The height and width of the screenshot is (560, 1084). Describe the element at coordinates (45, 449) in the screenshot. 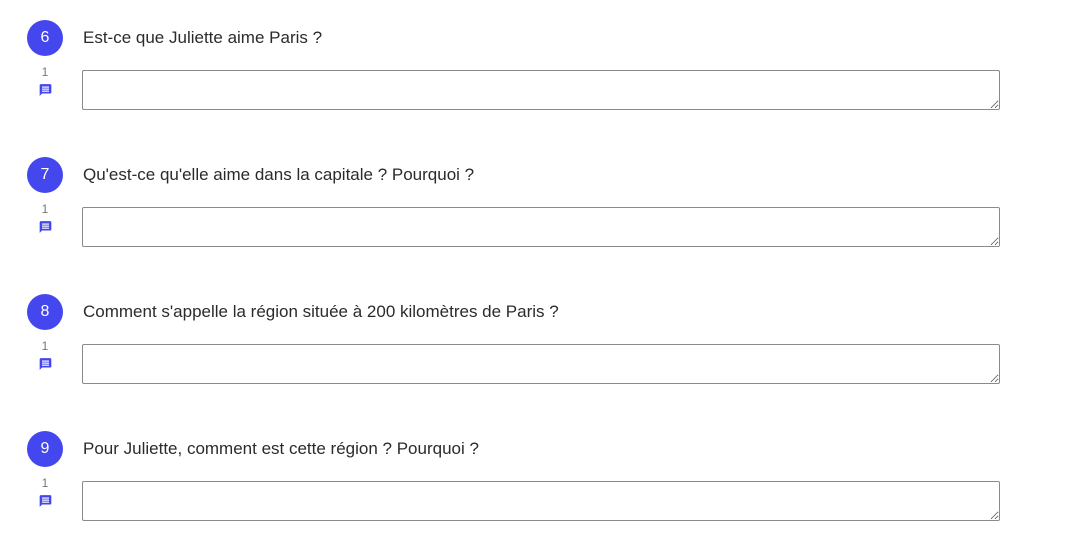

I see `question-number-badge: 9` at that location.